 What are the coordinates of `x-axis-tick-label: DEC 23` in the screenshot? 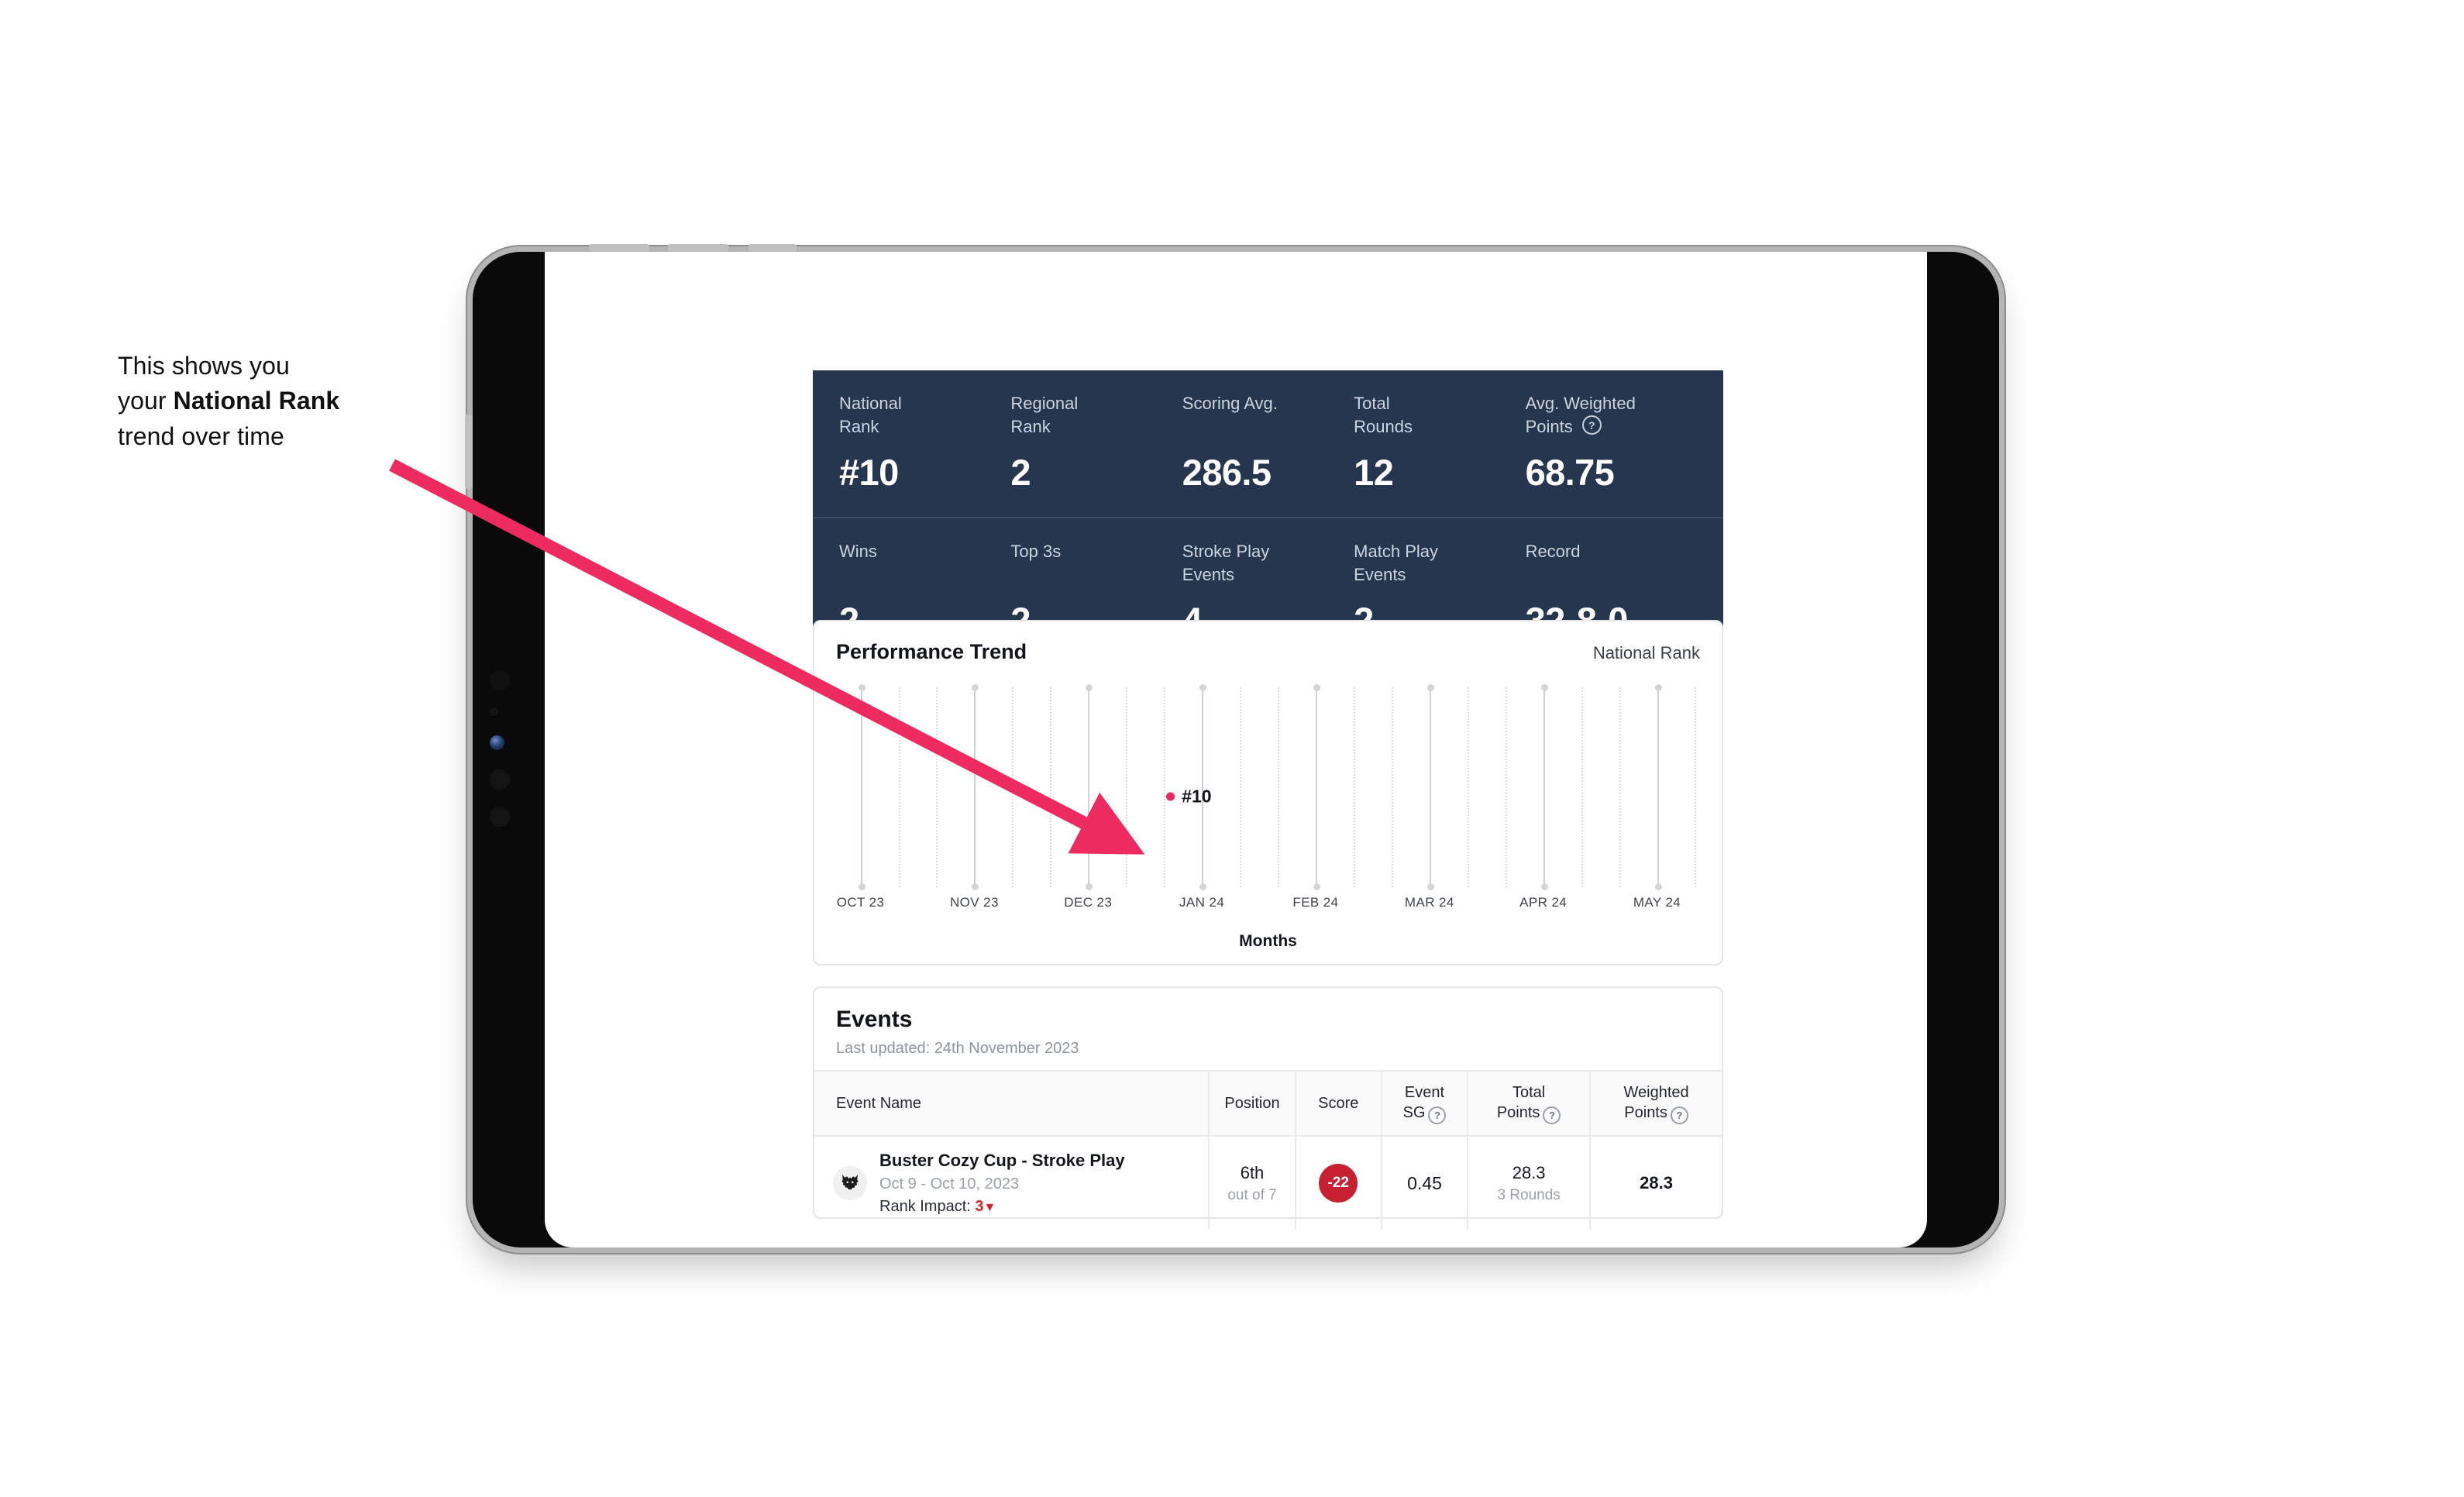 It's located at (1088, 902).